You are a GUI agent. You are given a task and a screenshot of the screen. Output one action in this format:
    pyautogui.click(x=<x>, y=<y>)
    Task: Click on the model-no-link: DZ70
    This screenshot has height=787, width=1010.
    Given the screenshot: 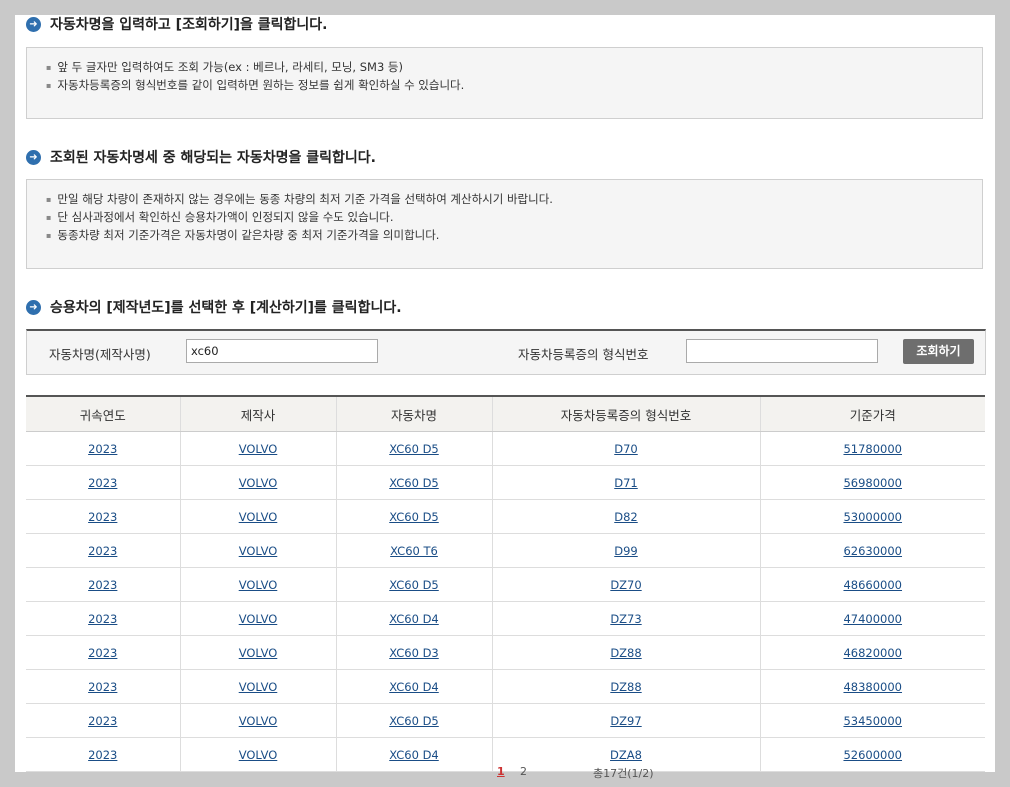 What is the action you would take?
    pyautogui.click(x=625, y=585)
    